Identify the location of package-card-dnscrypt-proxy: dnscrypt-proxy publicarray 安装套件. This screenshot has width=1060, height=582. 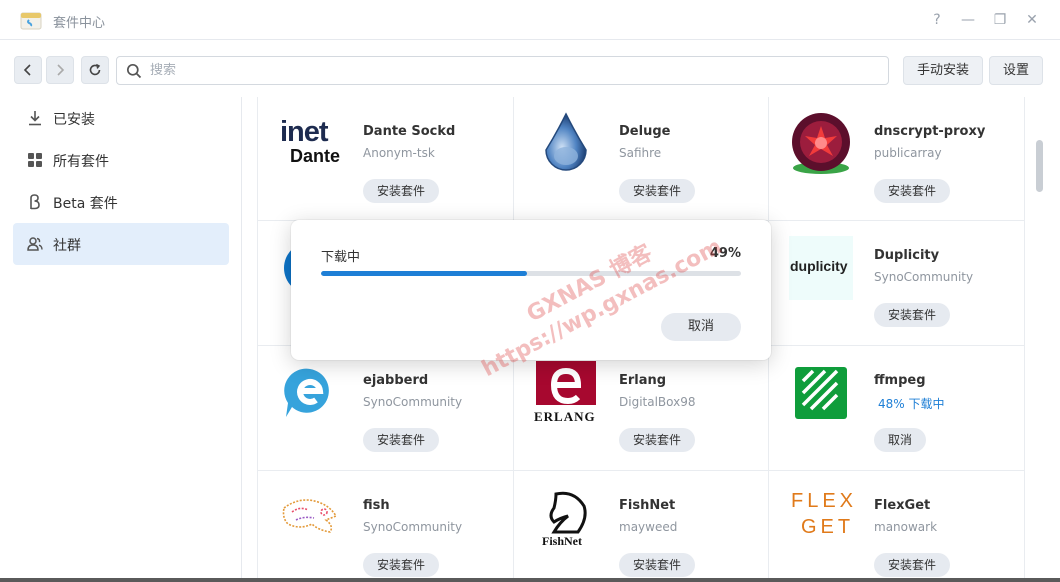
(896, 159).